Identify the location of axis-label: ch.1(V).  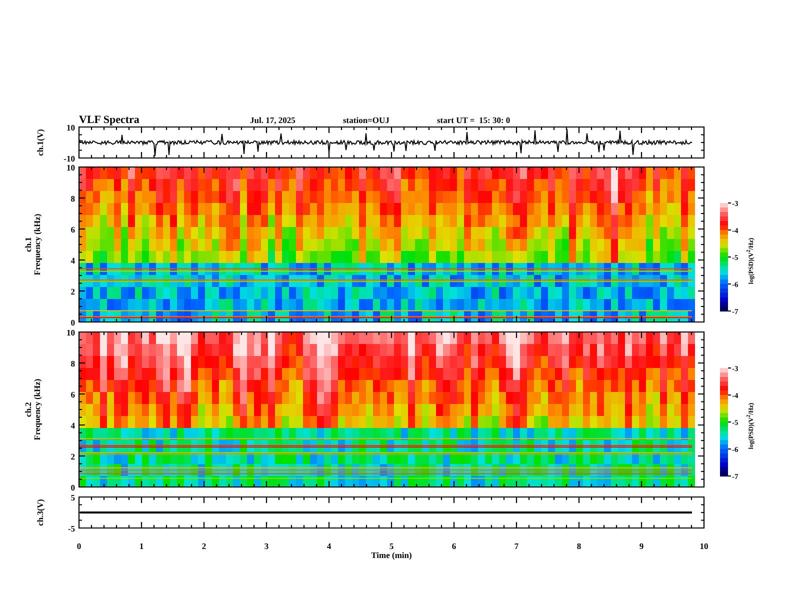
(40, 142).